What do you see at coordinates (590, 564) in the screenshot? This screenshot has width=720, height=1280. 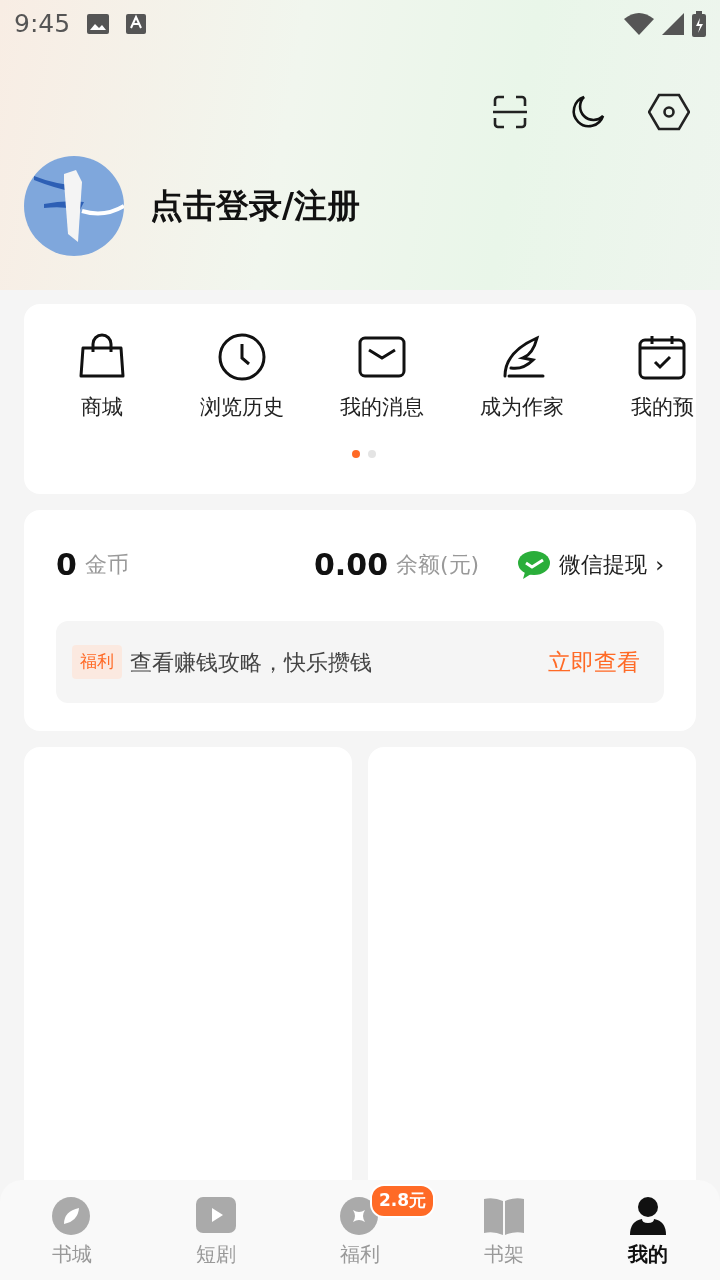 I see `withdraw-link: 微信提现 ›` at bounding box center [590, 564].